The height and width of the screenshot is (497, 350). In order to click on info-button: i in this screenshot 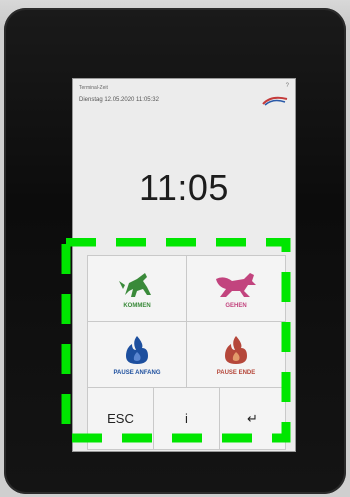, I will do `click(187, 419)`.